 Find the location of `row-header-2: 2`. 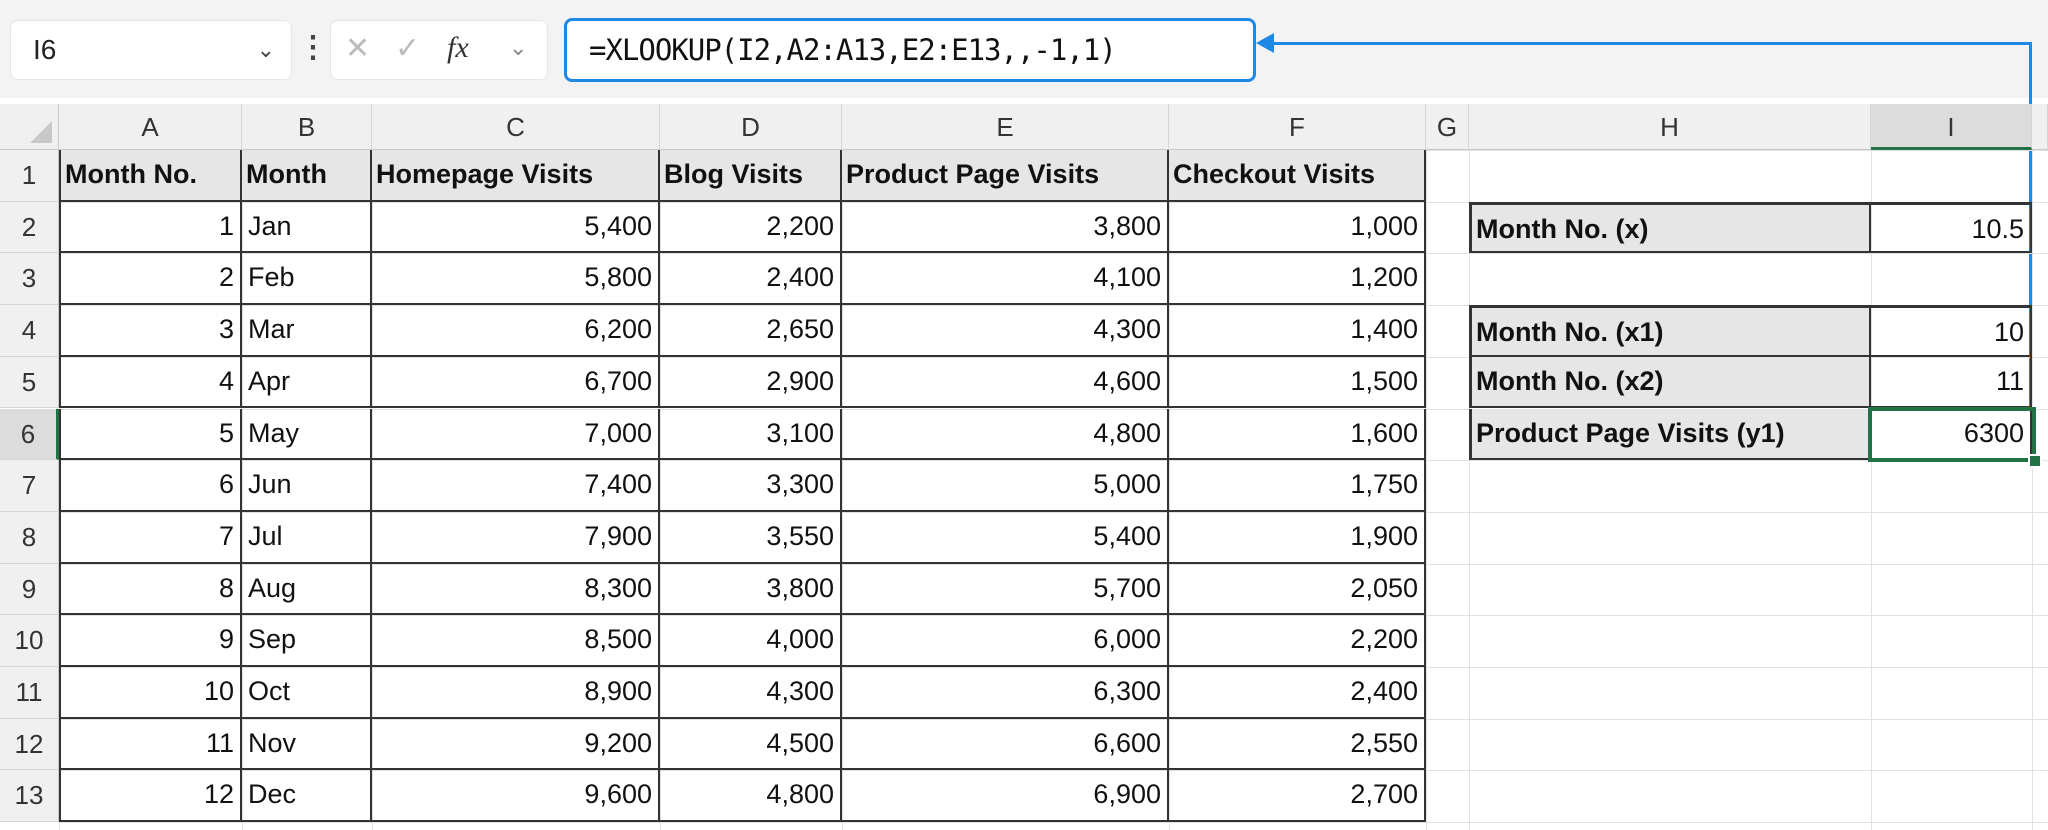

row-header-2: 2 is located at coordinates (29, 227).